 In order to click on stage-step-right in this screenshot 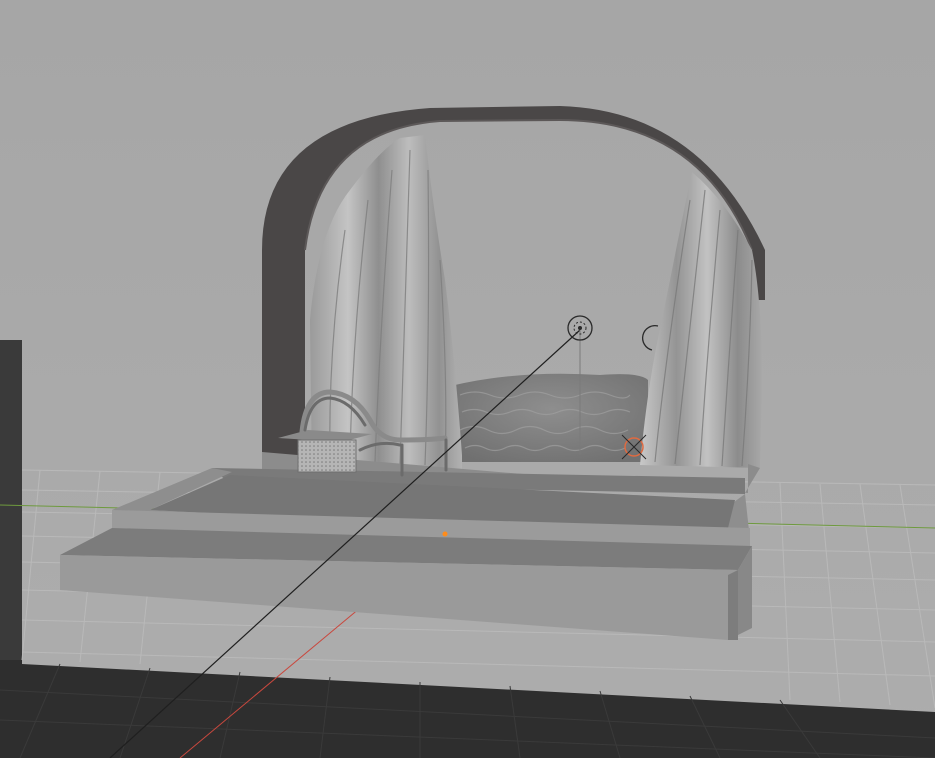, I will do `click(733, 605)`.